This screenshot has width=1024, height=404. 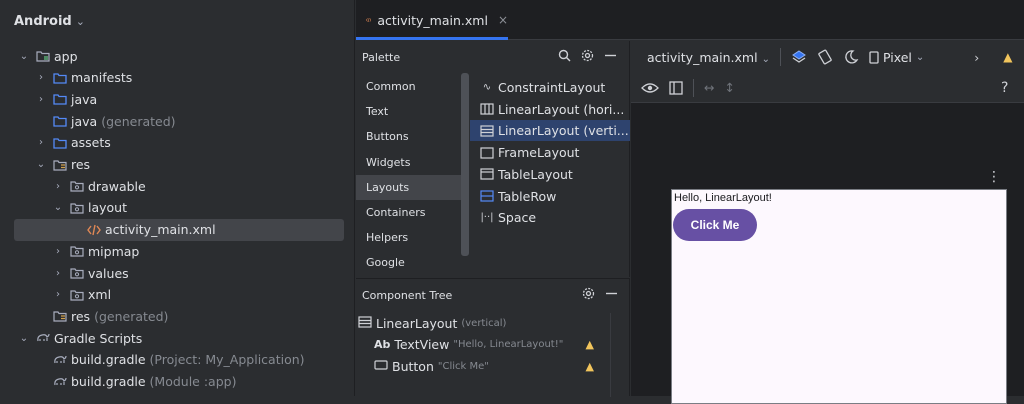 What do you see at coordinates (896, 57) in the screenshot?
I see `device-dropdown: Pixel ⌄` at bounding box center [896, 57].